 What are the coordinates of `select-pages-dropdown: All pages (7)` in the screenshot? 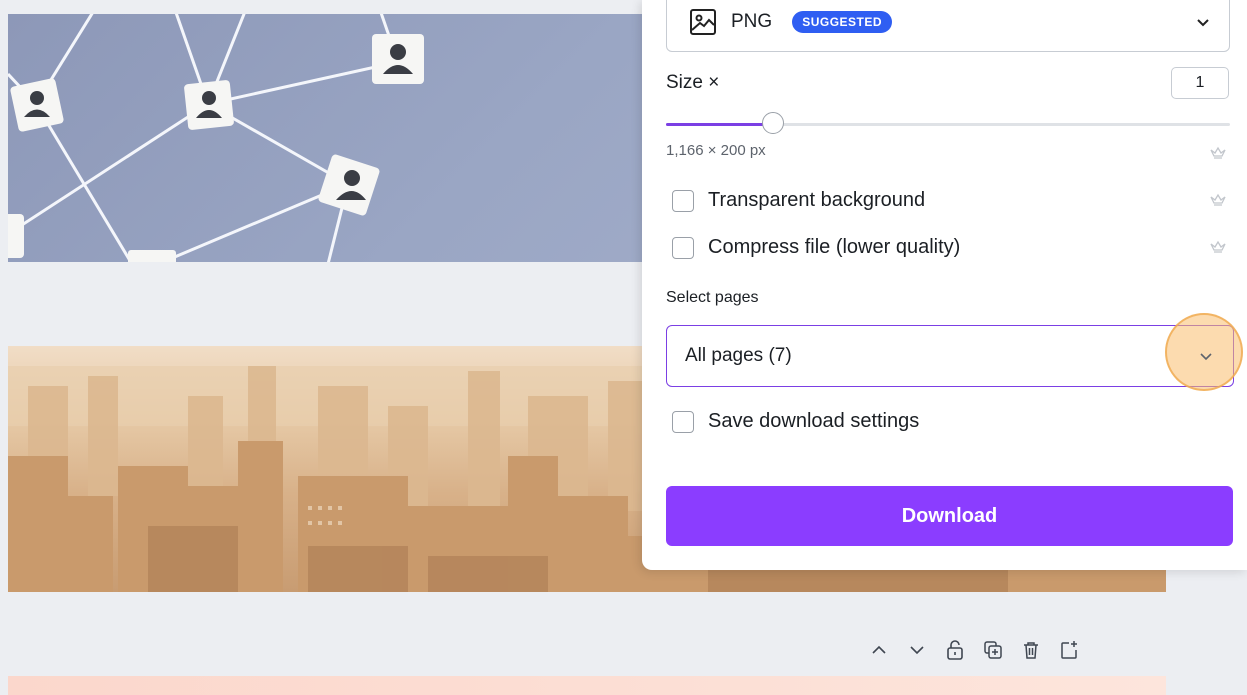 It's located at (950, 356).